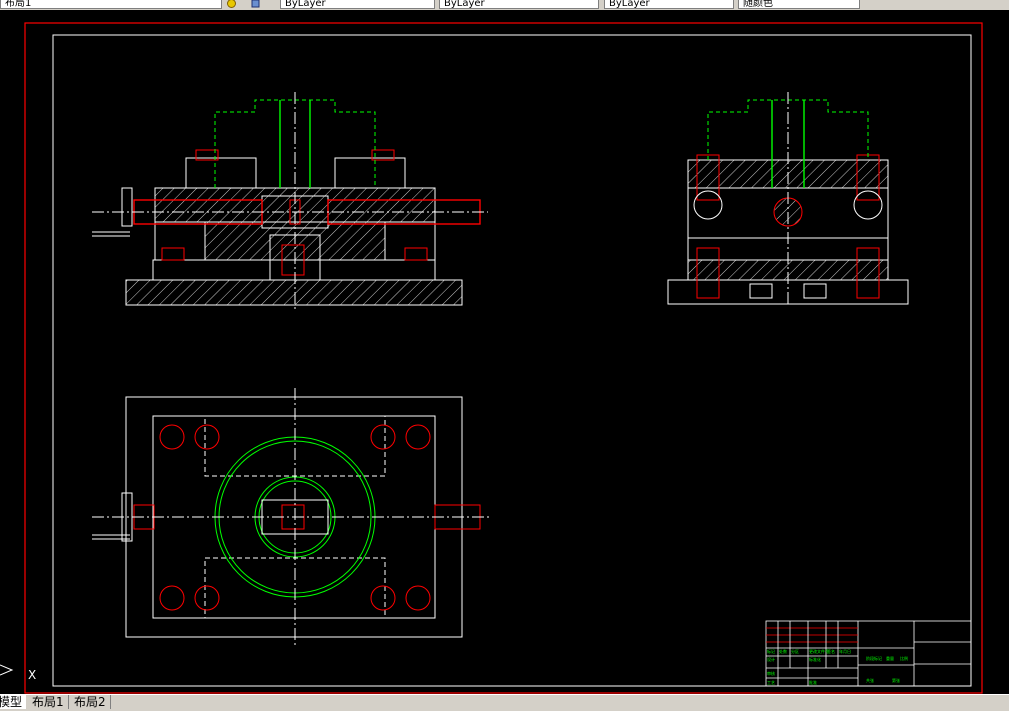  I want to click on tb-label: 标准化, so click(815, 659).